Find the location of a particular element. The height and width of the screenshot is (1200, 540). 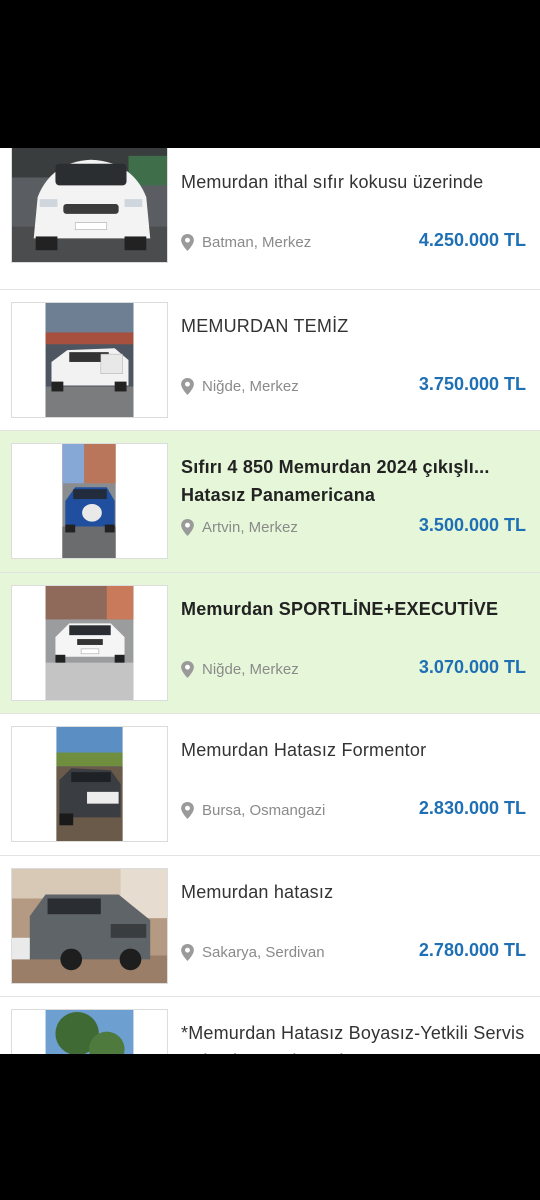

listing-price: 3.070.000 TL is located at coordinates (472, 666).